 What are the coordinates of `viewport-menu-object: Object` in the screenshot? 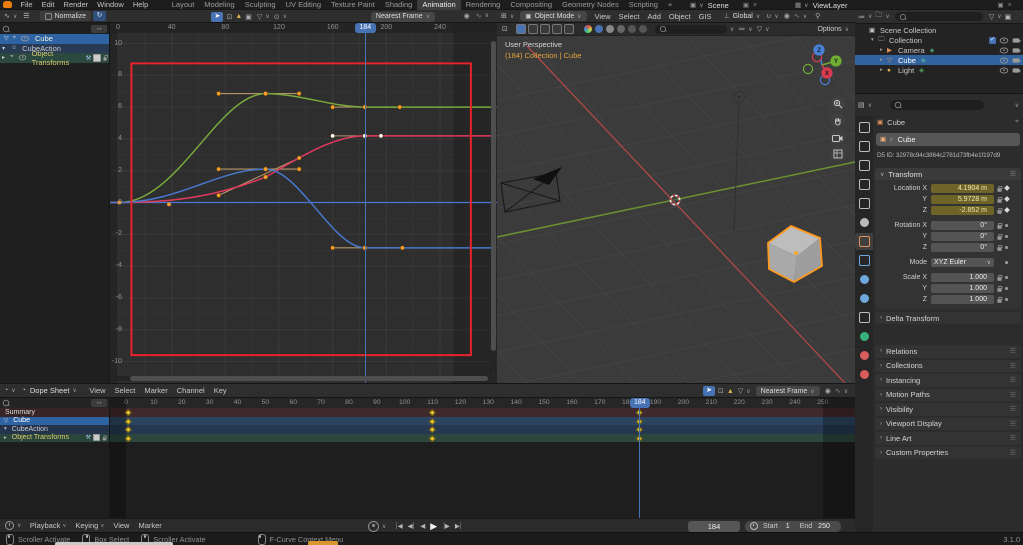 It's located at (680, 16).